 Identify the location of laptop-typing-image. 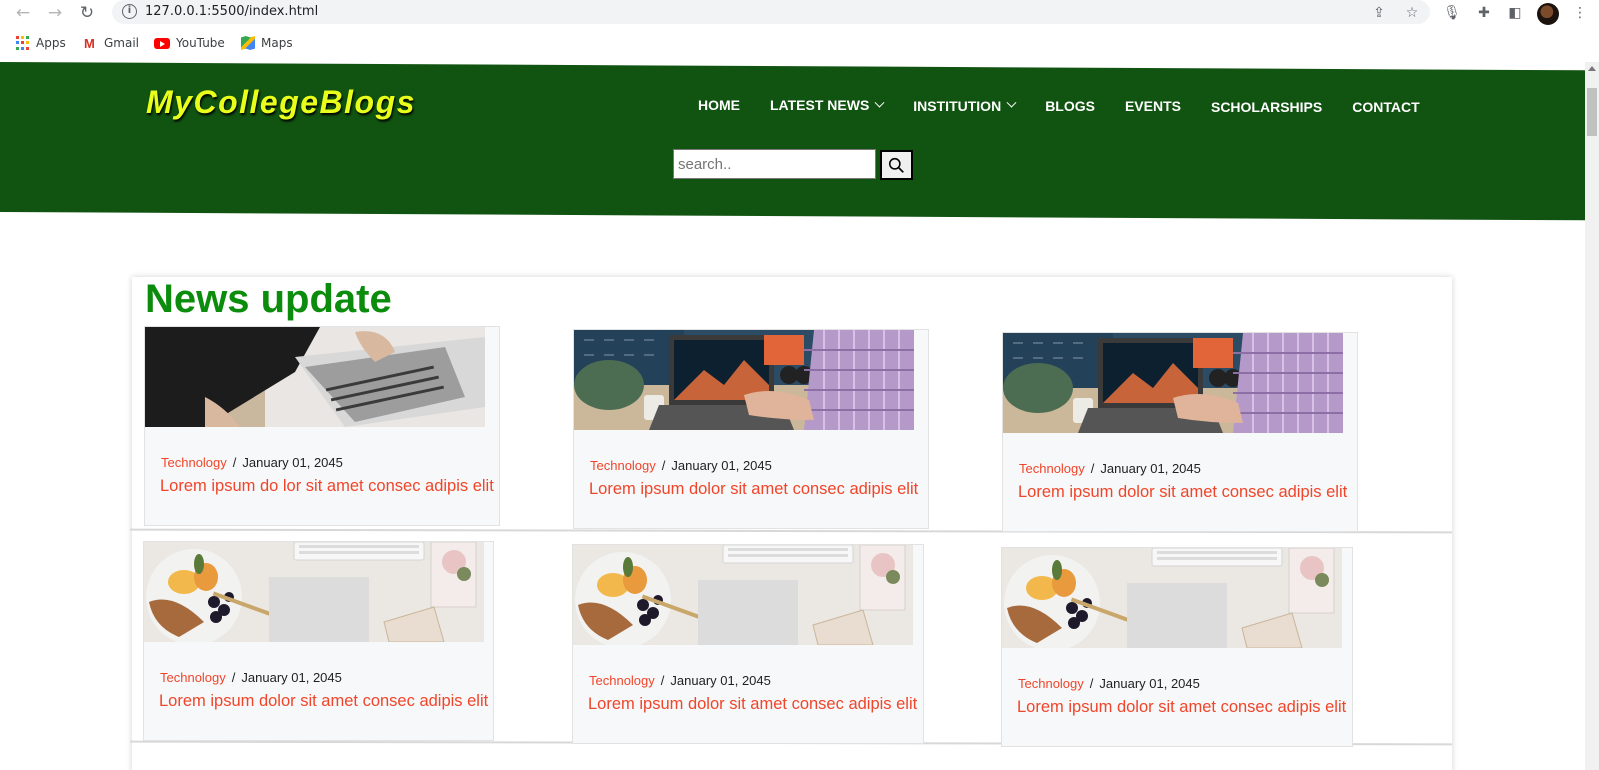
(315, 377).